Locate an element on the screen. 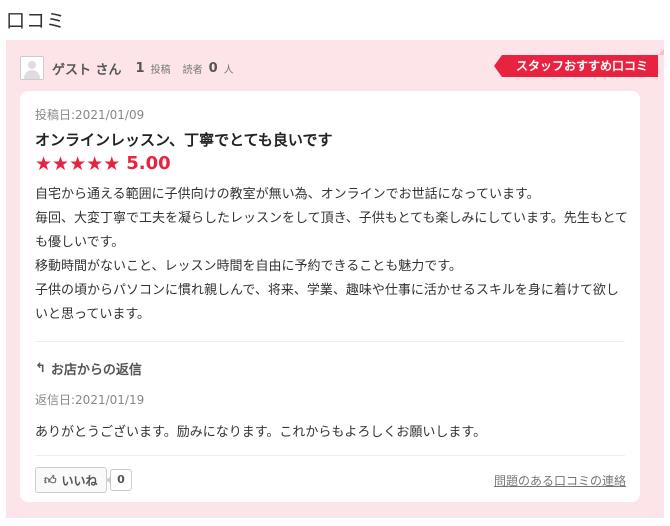 The height and width of the screenshot is (526, 670). user-info: ゲスト さん 1 投稿 読者 0 人 is located at coordinates (127, 68).